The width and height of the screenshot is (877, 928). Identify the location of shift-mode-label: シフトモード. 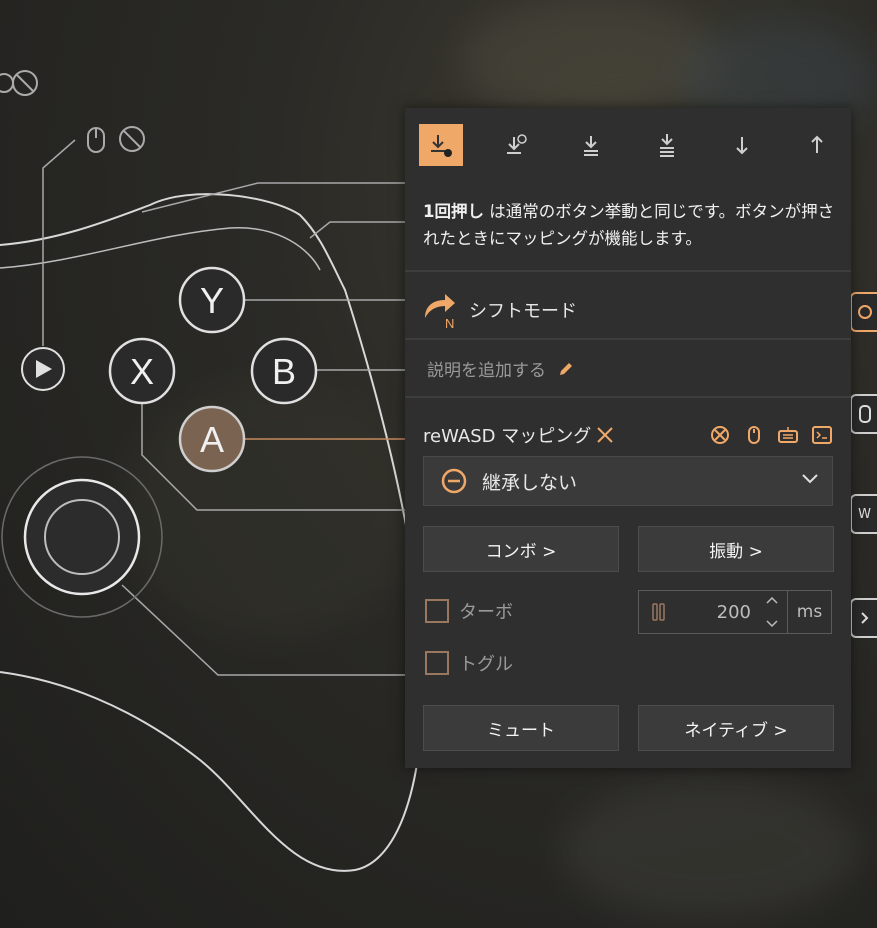
(523, 311).